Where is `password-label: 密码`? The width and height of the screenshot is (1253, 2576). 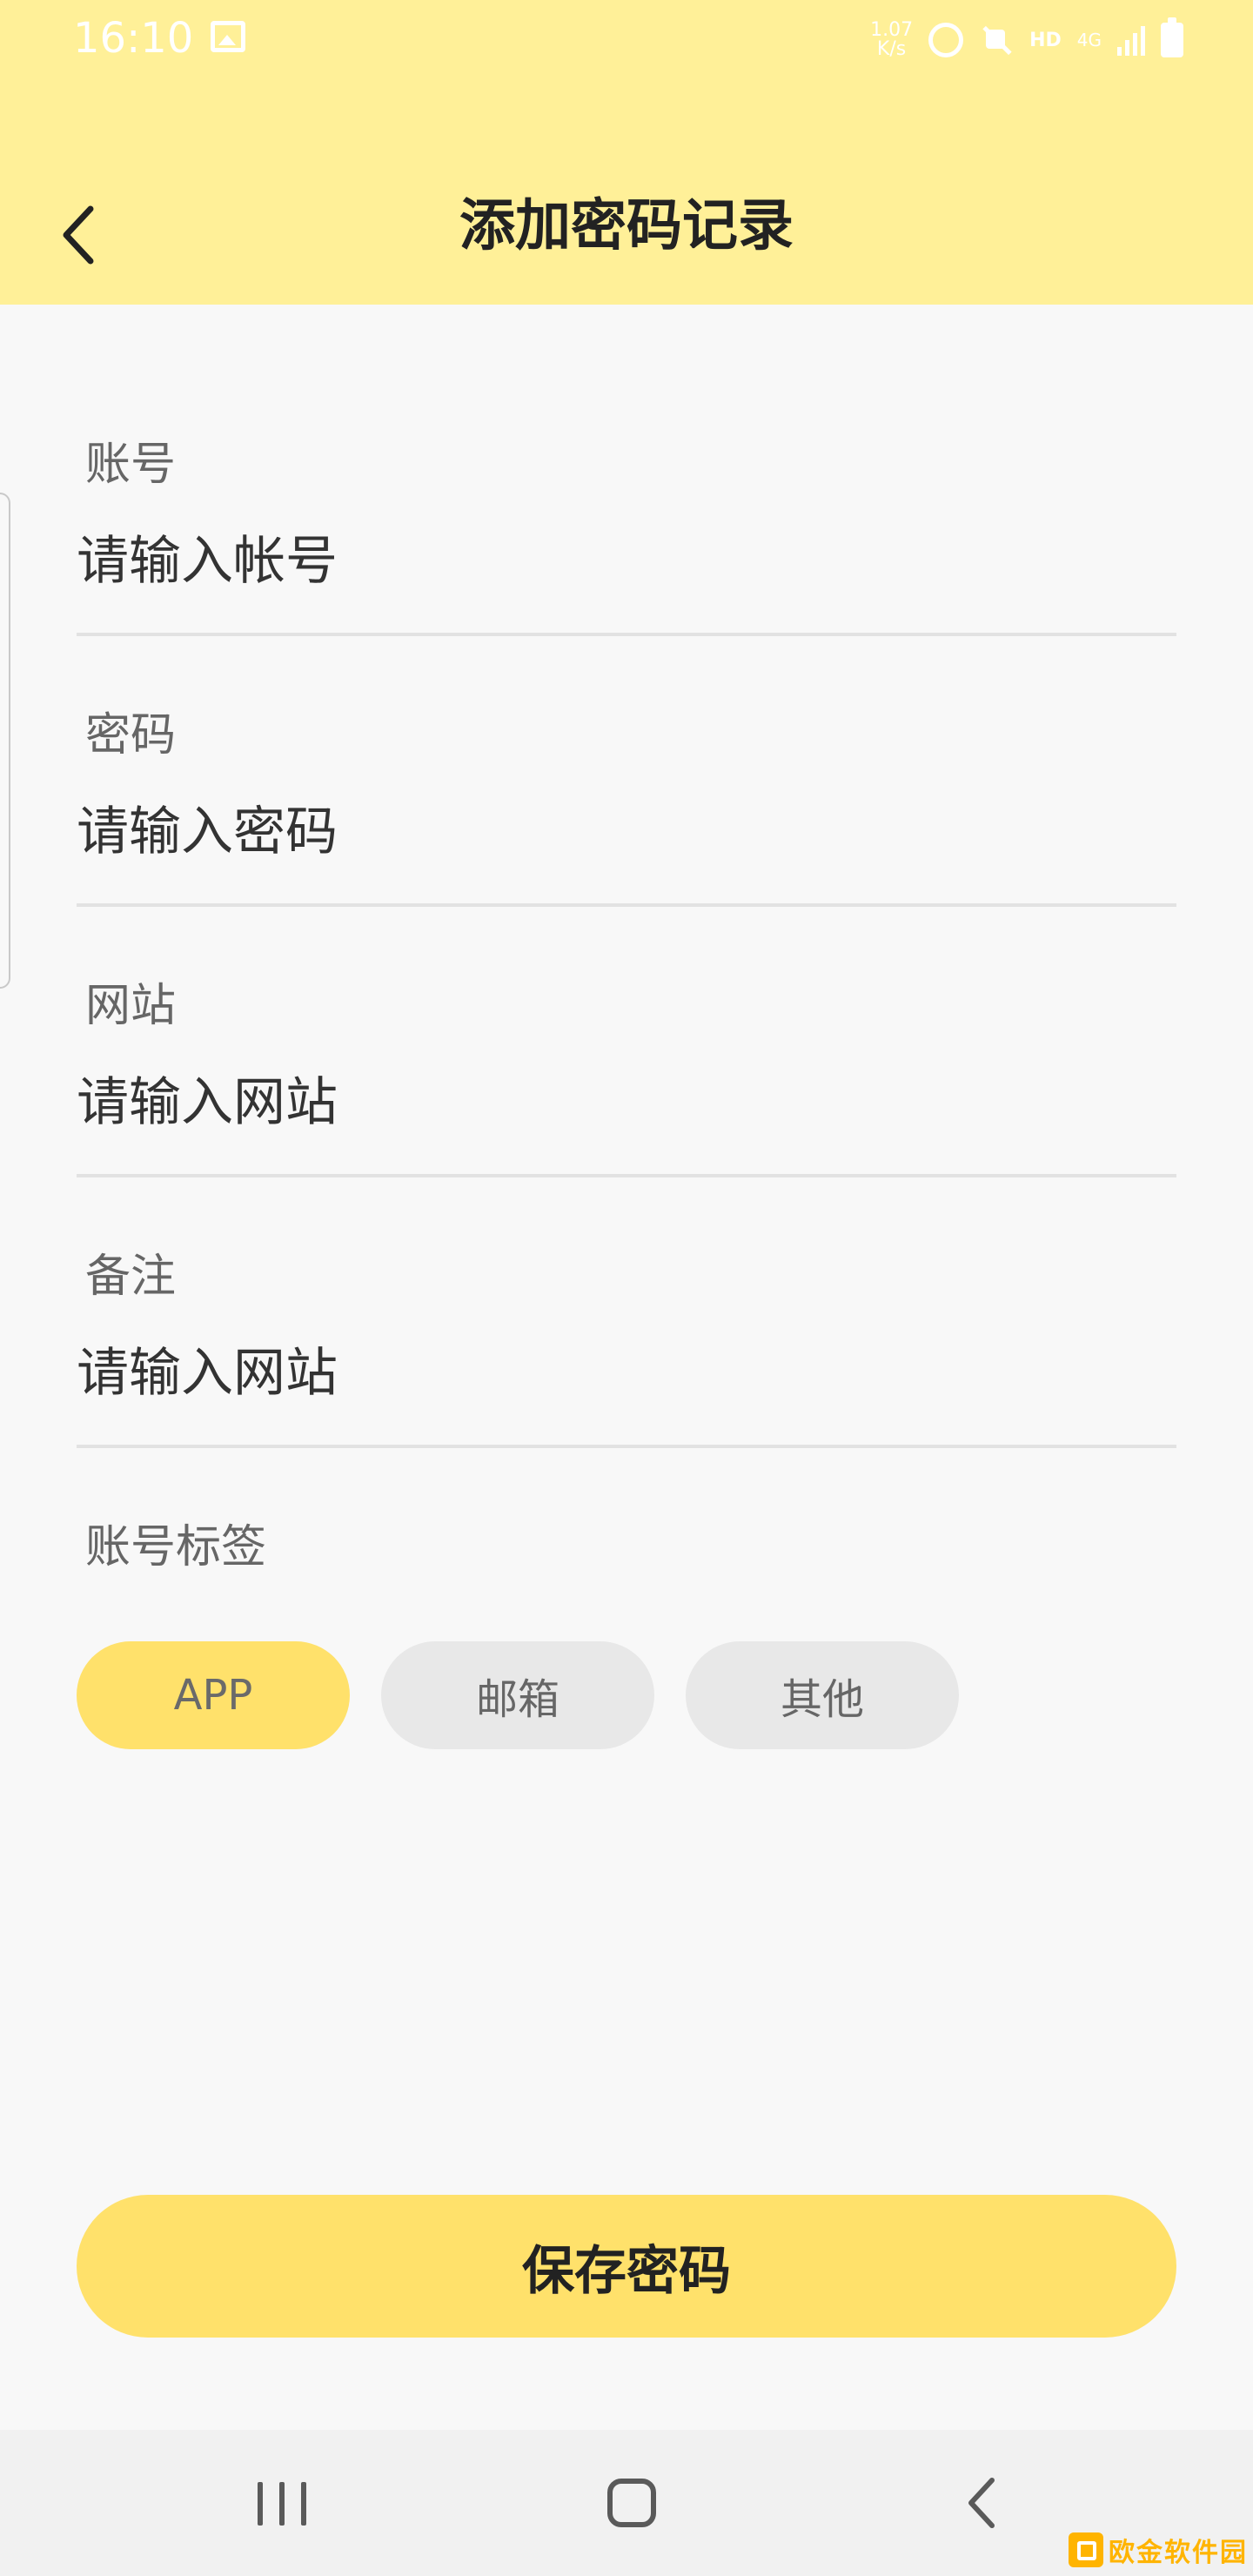
password-label: 密码 is located at coordinates (131, 735).